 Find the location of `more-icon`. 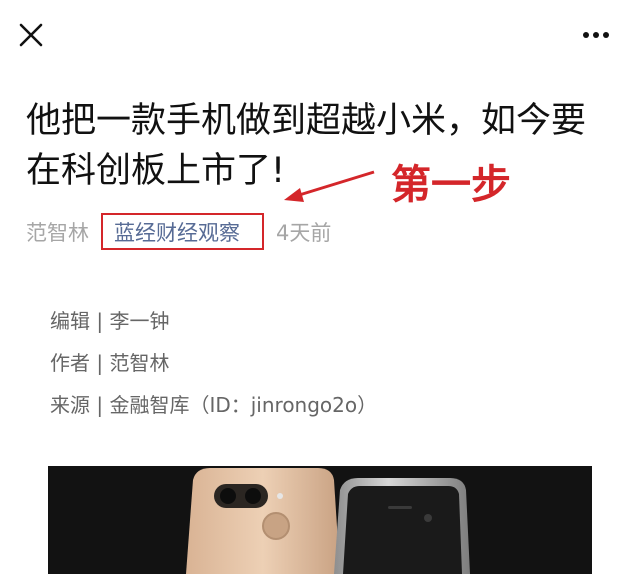

more-icon is located at coordinates (596, 35).